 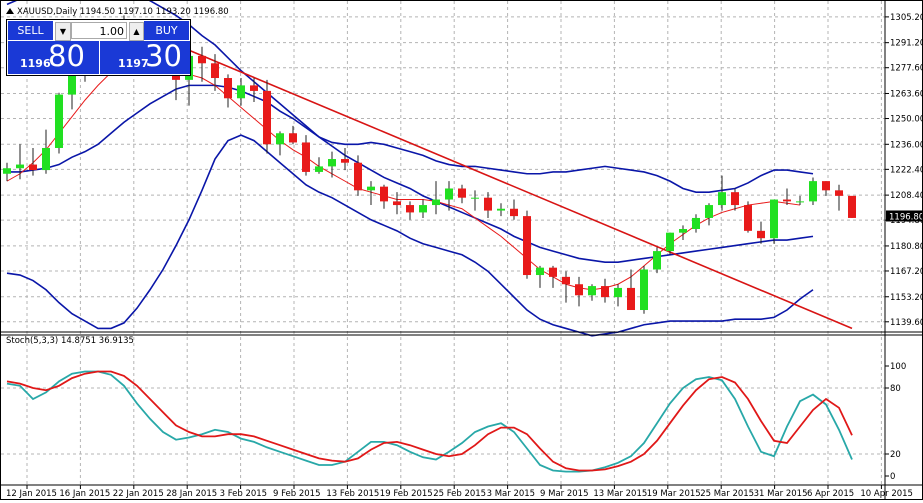 What do you see at coordinates (906, 69) in the screenshot?
I see `price-label: 1277.60` at bounding box center [906, 69].